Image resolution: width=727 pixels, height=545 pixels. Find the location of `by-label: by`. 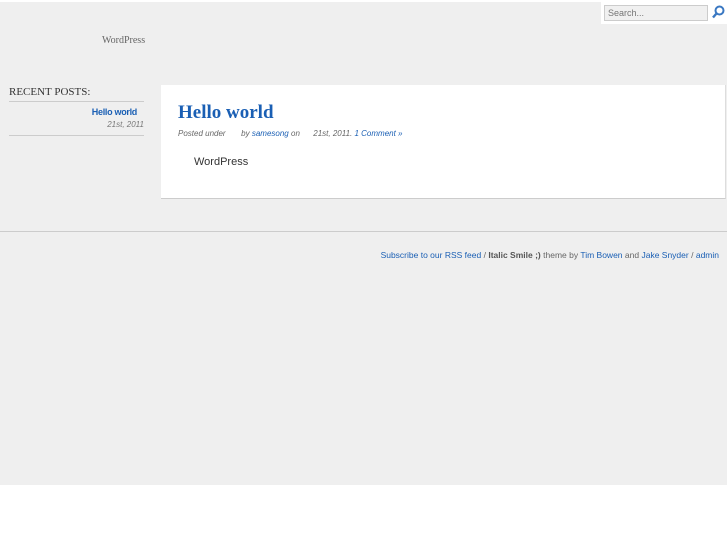

by-label: by is located at coordinates (245, 133).